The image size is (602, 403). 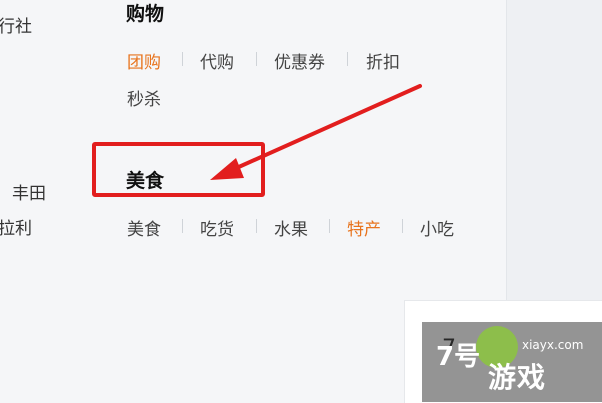 I want to click on left-item-travel: 行社, so click(x=16, y=24).